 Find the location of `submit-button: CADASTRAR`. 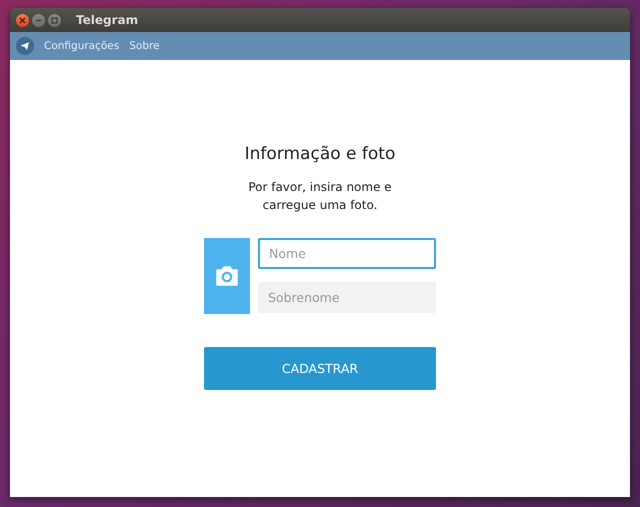

submit-button: CADASTRAR is located at coordinates (320, 368).